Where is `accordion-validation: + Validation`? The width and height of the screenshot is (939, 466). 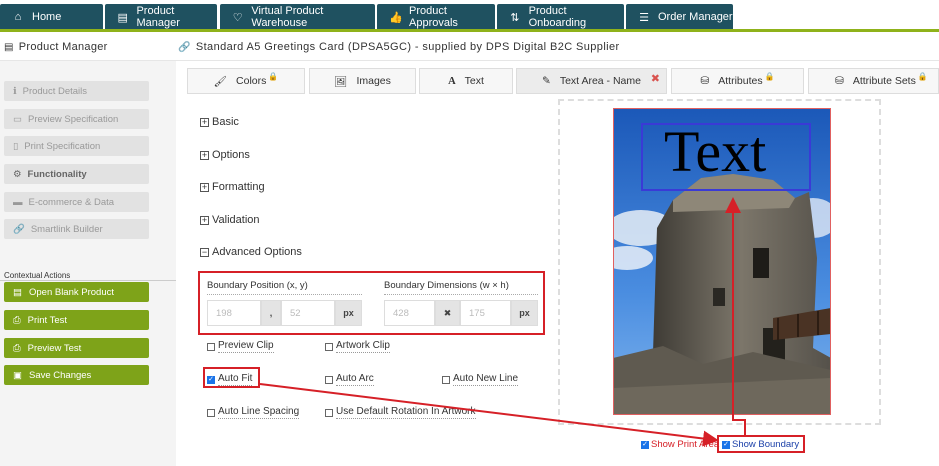
accordion-validation: + Validation is located at coordinates (230, 220).